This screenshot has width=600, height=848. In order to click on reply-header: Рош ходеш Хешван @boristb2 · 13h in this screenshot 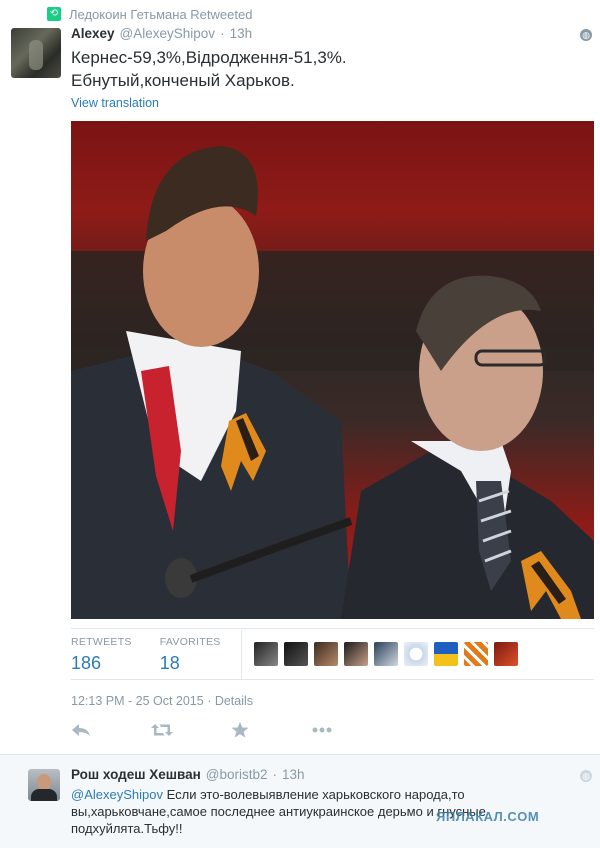, I will do `click(188, 774)`.